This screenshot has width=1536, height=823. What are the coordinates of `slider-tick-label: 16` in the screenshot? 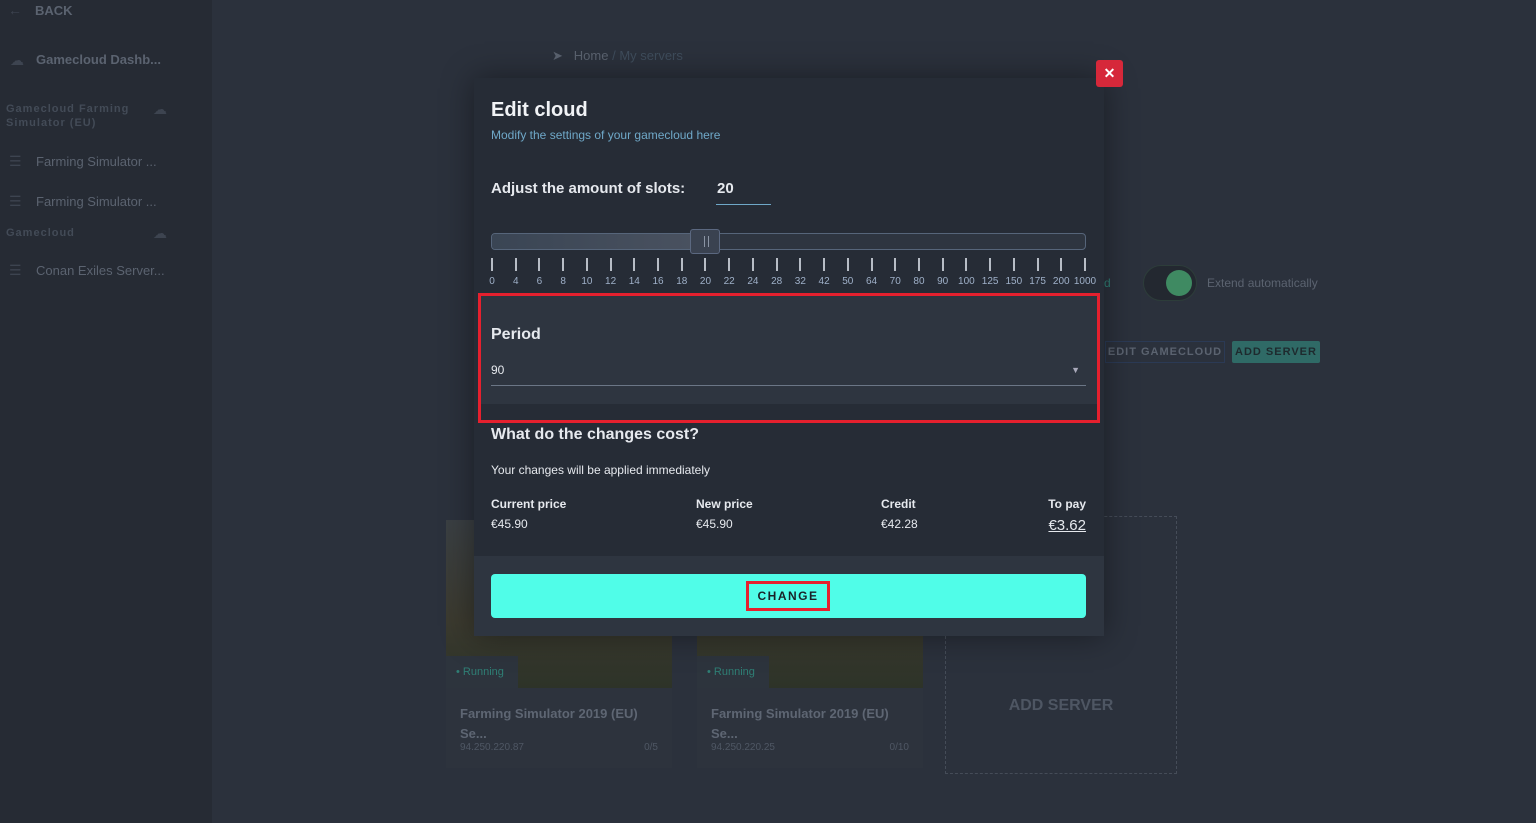 It's located at (658, 281).